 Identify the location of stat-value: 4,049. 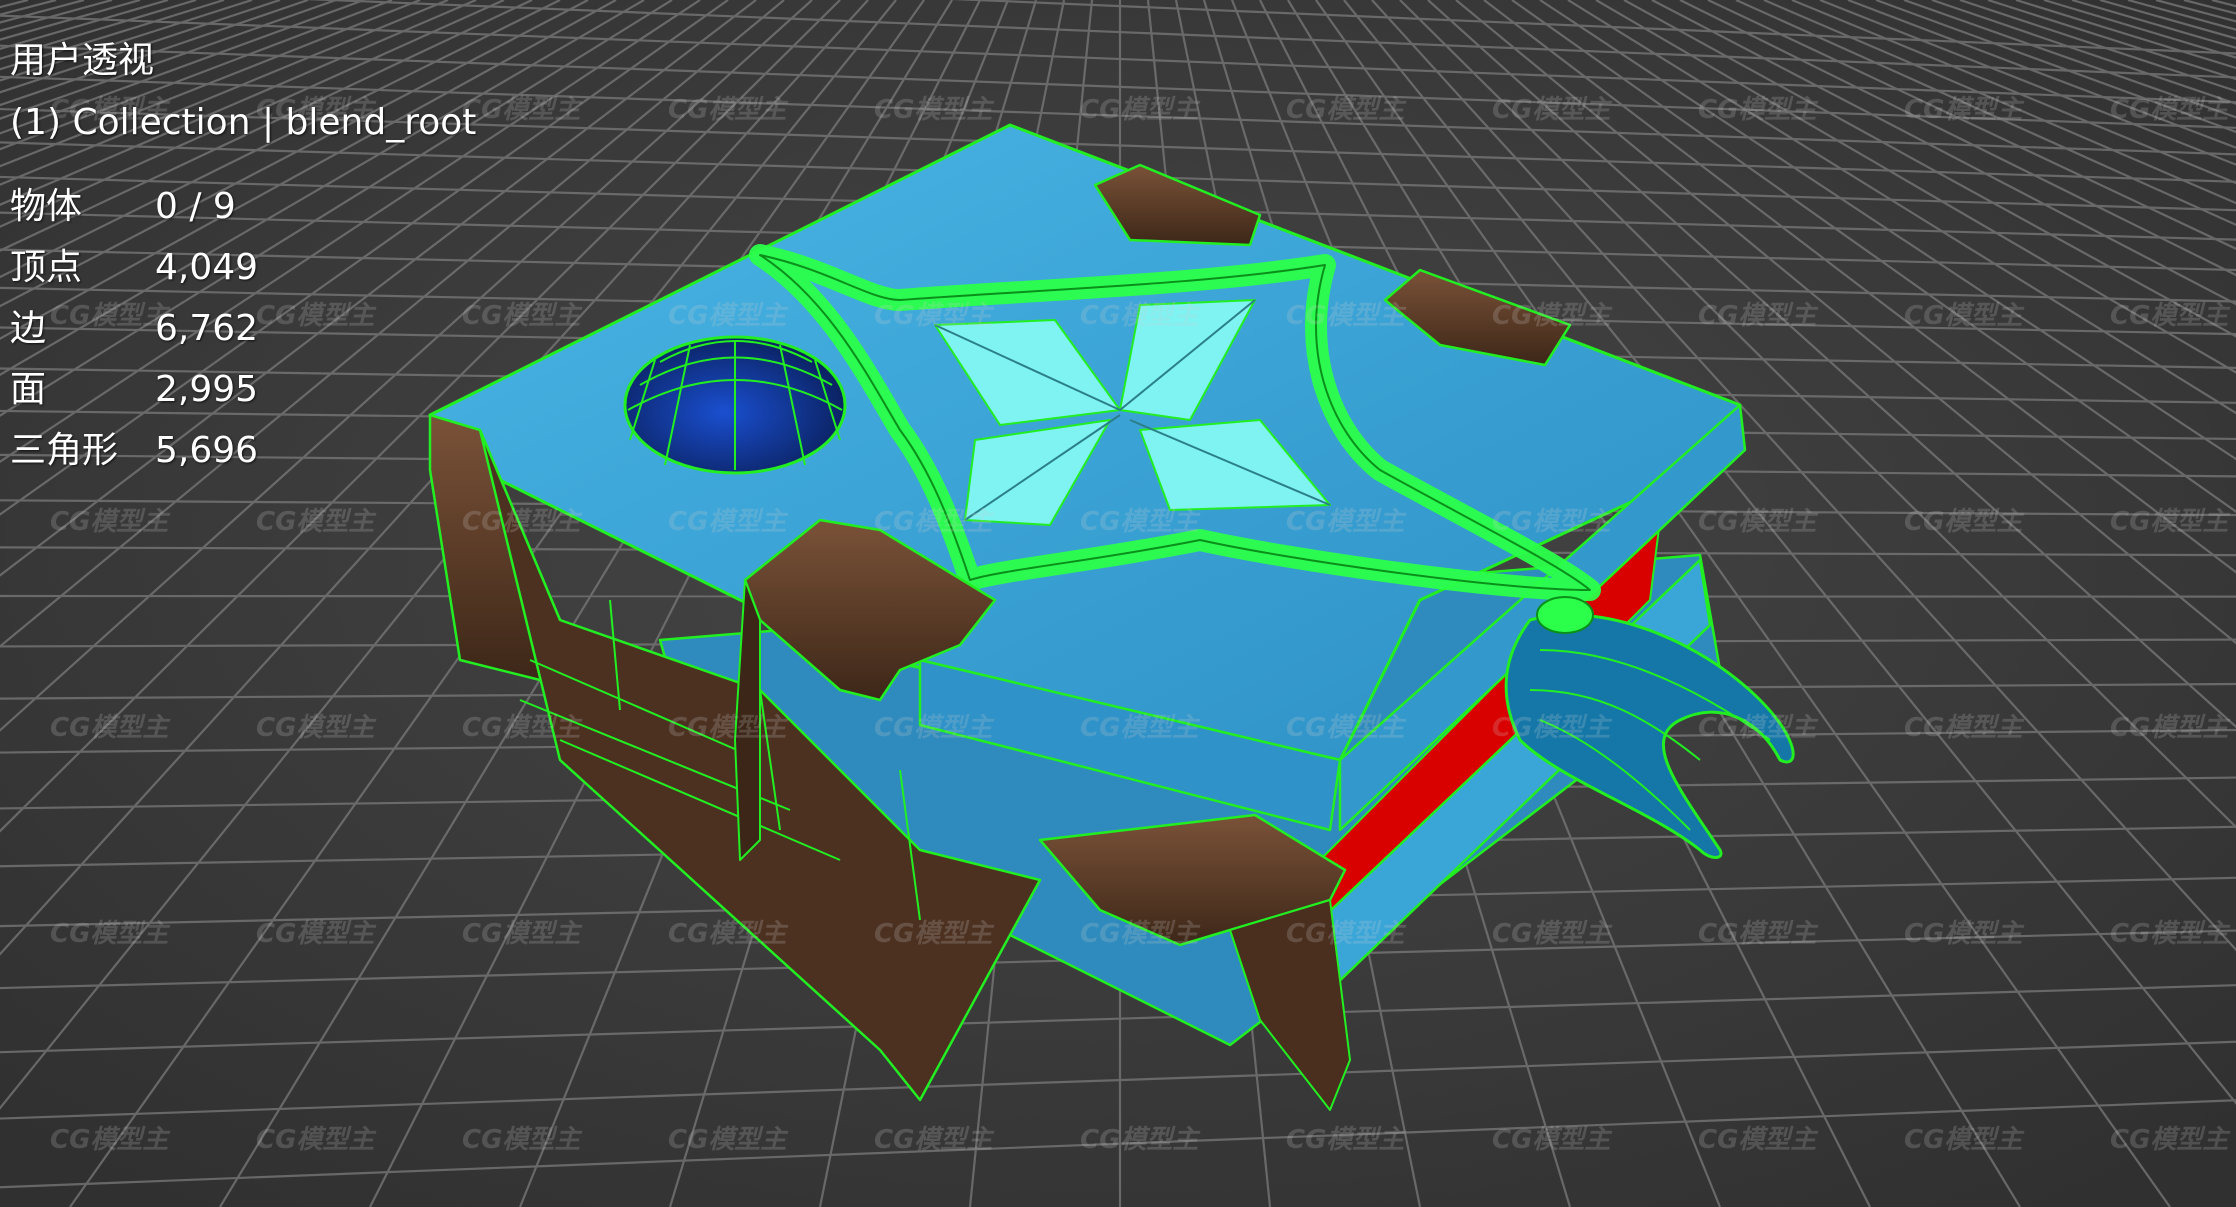
(207, 267).